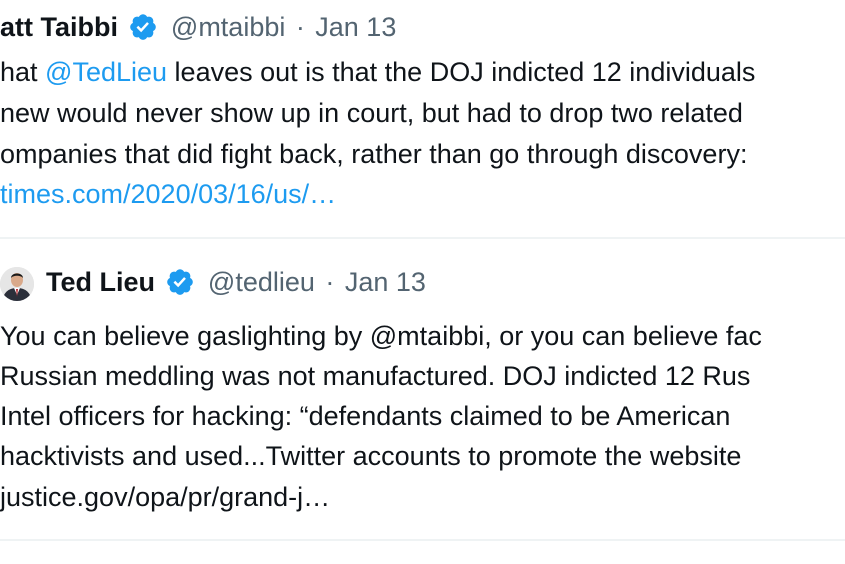 This screenshot has width=845, height=564. Describe the element at coordinates (23, 72) in the screenshot. I see `text-segment: hat` at that location.